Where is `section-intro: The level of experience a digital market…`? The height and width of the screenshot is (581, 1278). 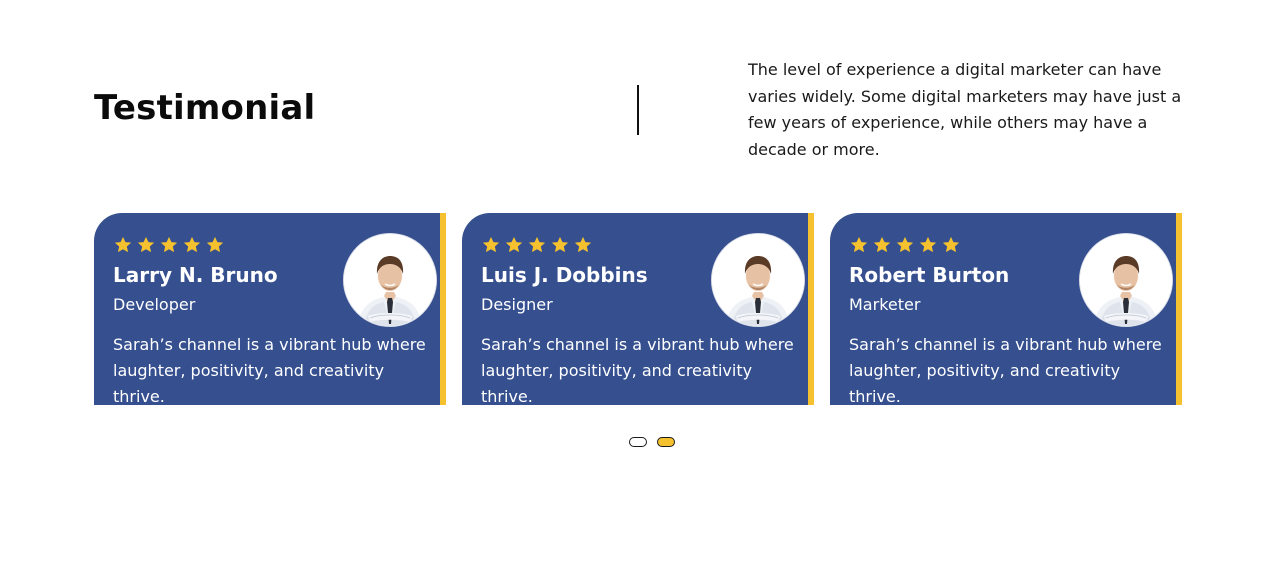 section-intro: The level of experience a digital market… is located at coordinates (965, 109).